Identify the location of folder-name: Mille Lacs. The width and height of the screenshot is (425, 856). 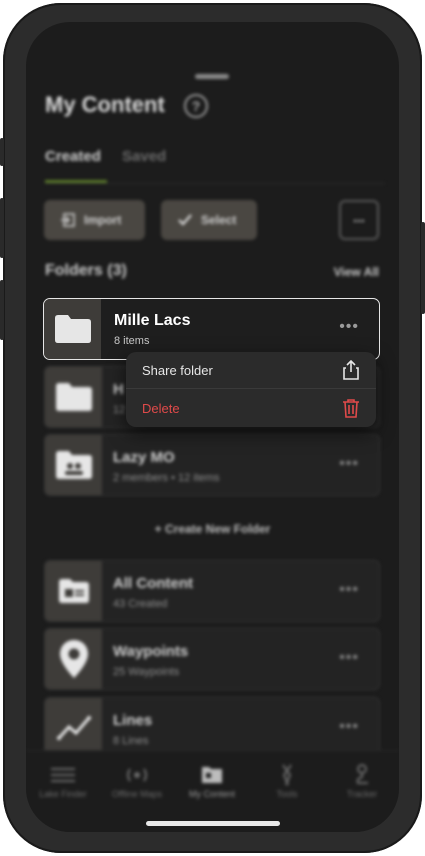
(152, 320).